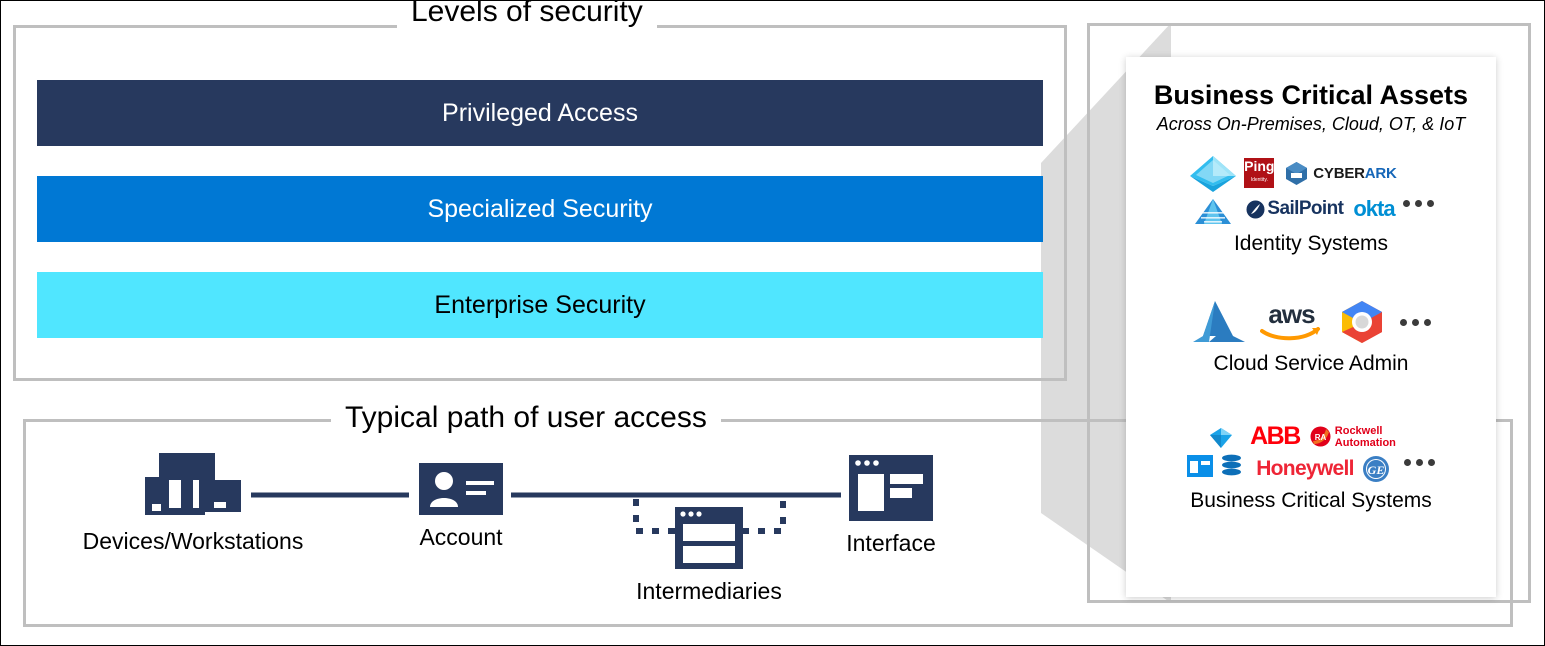  What do you see at coordinates (1297, 173) in the screenshot?
I see `cyberark-hex-icon` at bounding box center [1297, 173].